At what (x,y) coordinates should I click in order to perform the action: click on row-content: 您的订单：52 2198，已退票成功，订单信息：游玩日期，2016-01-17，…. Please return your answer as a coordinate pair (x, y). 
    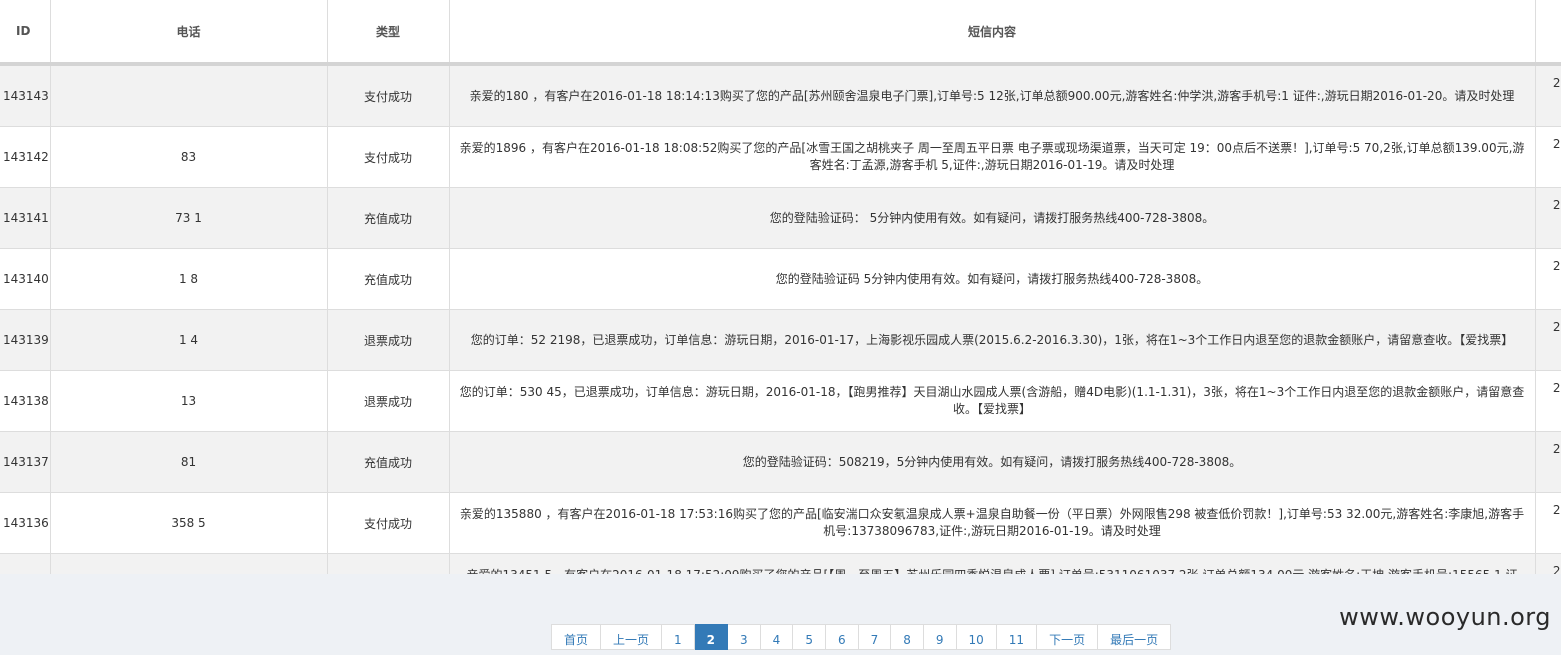
    Looking at the image, I should click on (992, 340).